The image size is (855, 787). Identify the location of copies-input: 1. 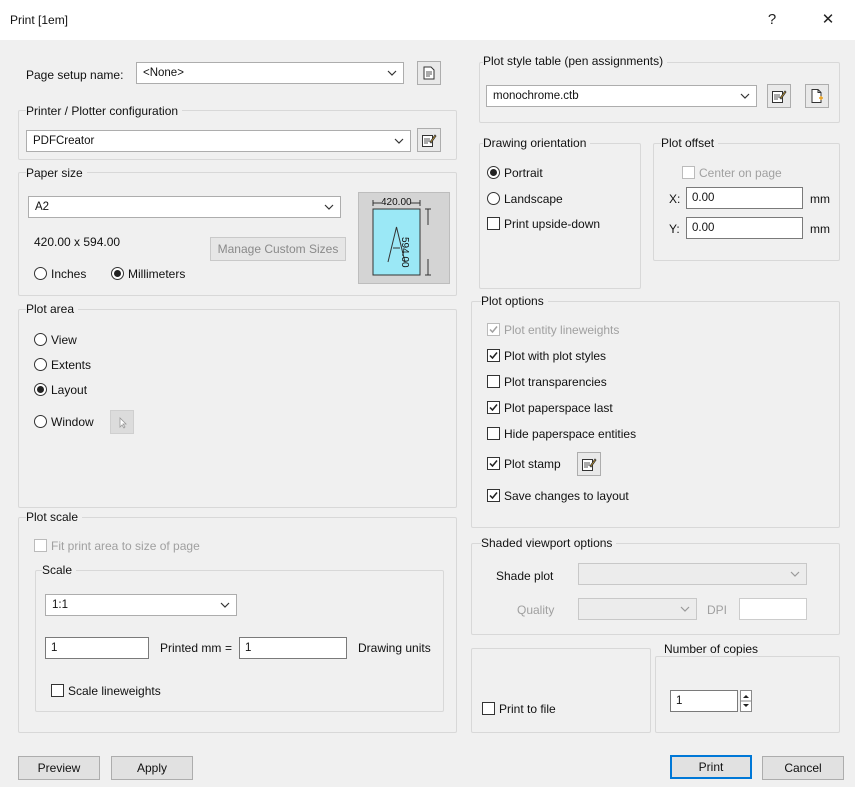
(704, 701).